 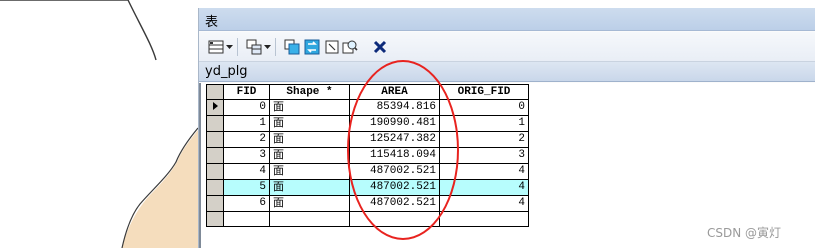 What do you see at coordinates (507, 72) in the screenshot?
I see `table-tab-bar: yd_plg` at bounding box center [507, 72].